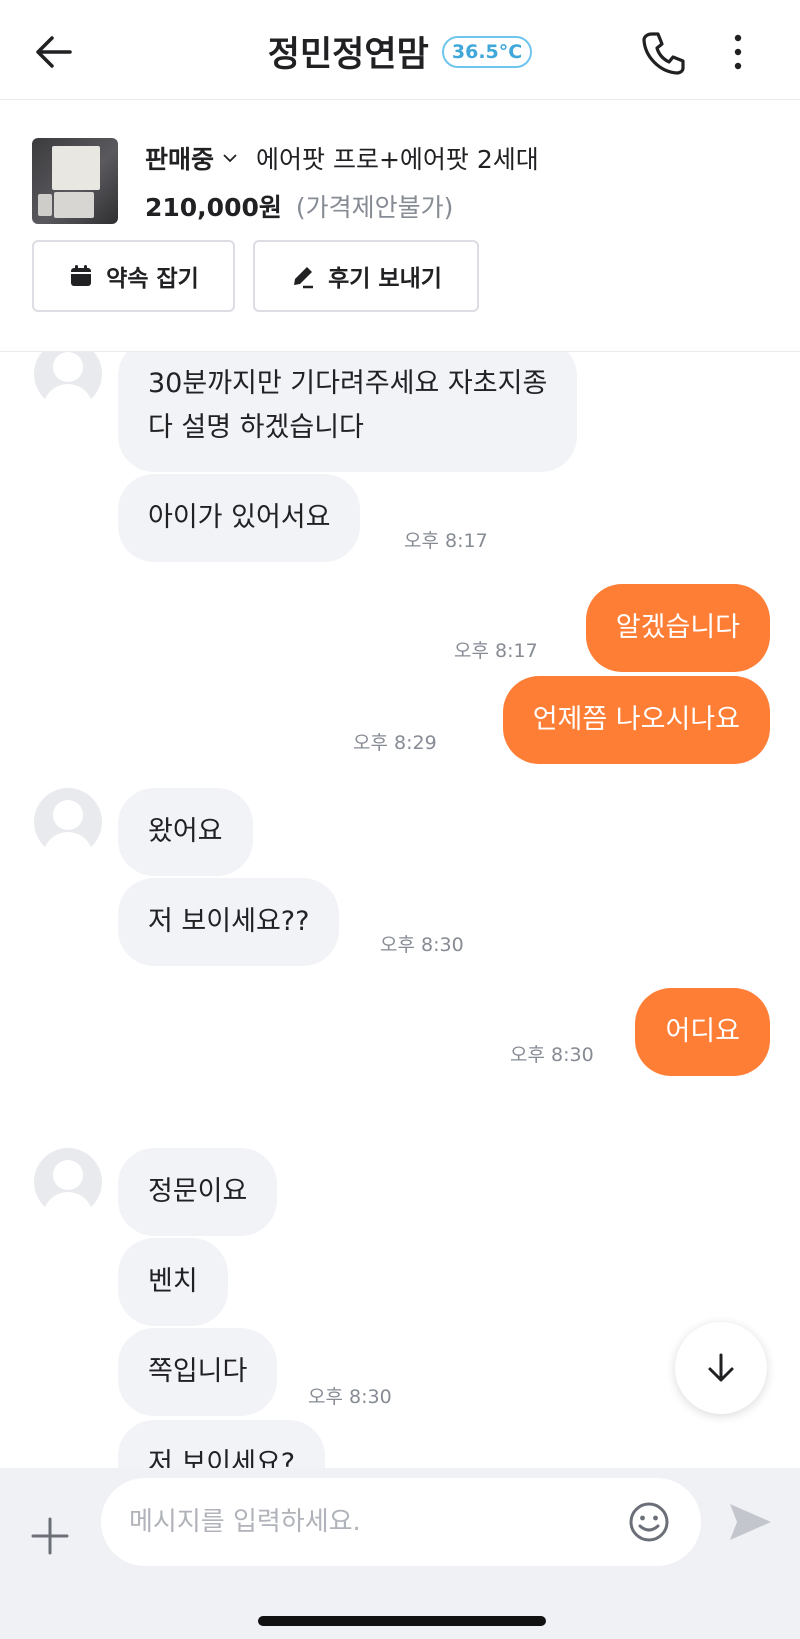  Describe the element at coordinates (304, 278) in the screenshot. I see `pencil-icon` at that location.